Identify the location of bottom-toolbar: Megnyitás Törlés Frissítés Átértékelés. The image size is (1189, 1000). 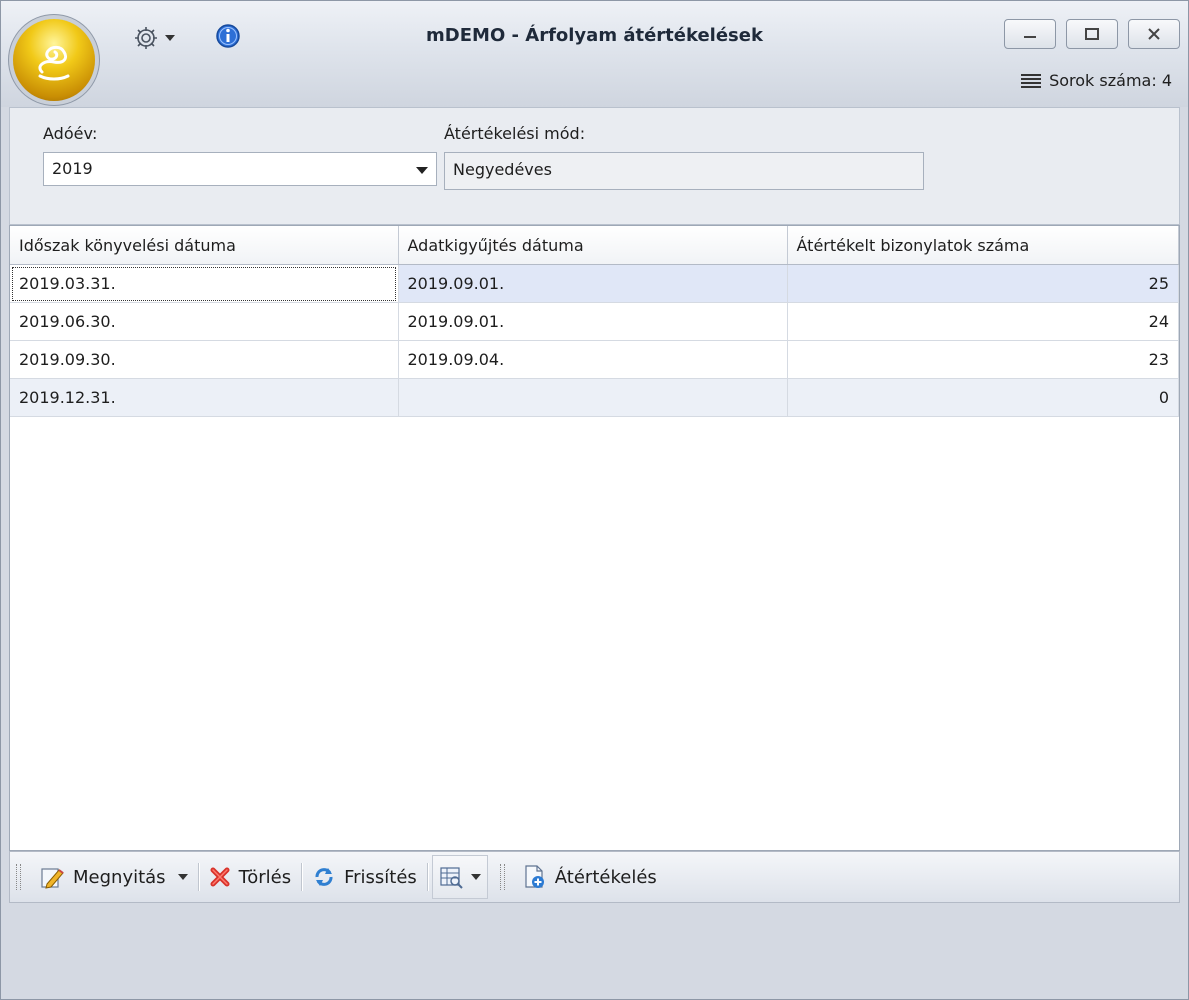
(594, 877).